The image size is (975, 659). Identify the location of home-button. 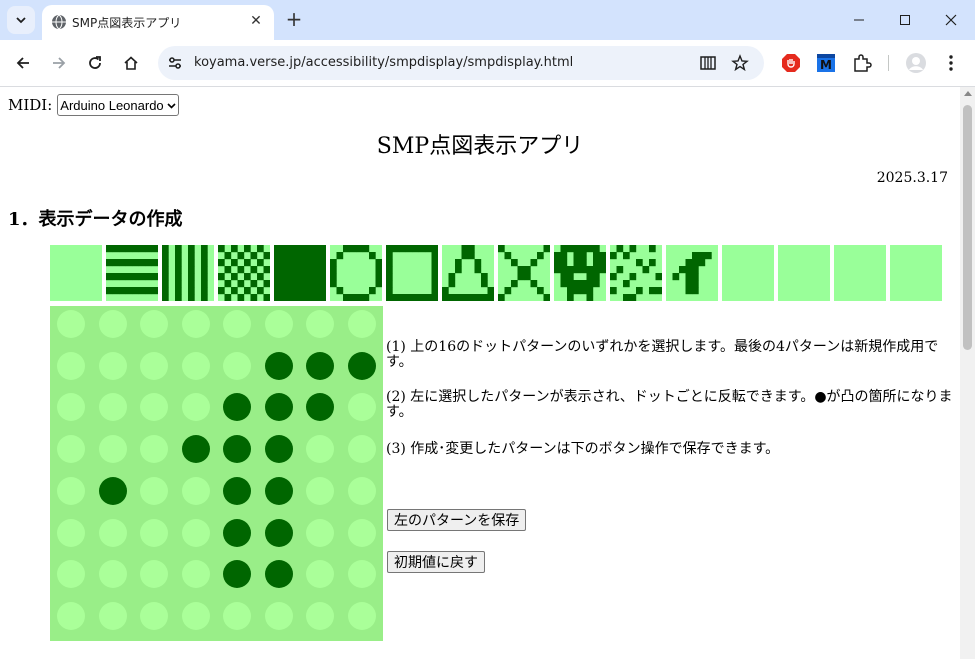
(131, 63).